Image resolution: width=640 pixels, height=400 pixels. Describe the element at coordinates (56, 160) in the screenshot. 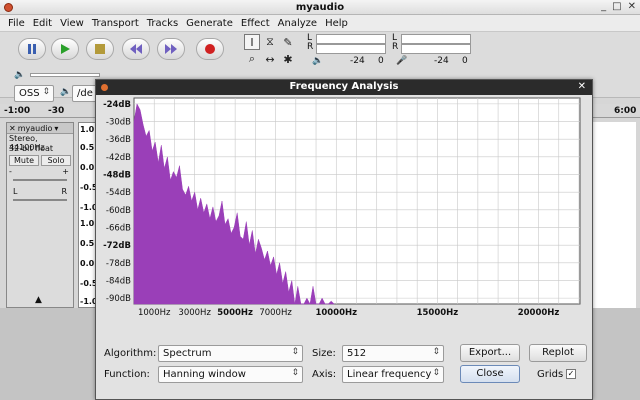

I see `solo-button: Solo` at that location.